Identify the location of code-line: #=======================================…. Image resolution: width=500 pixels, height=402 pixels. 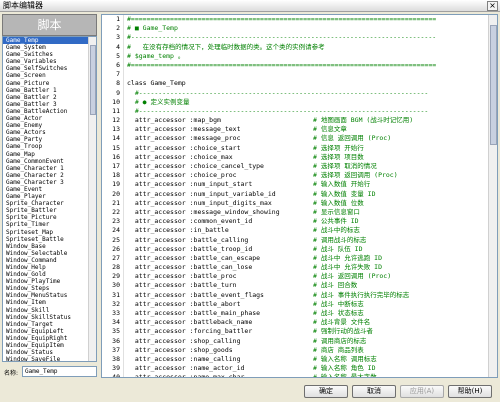
(308, 19).